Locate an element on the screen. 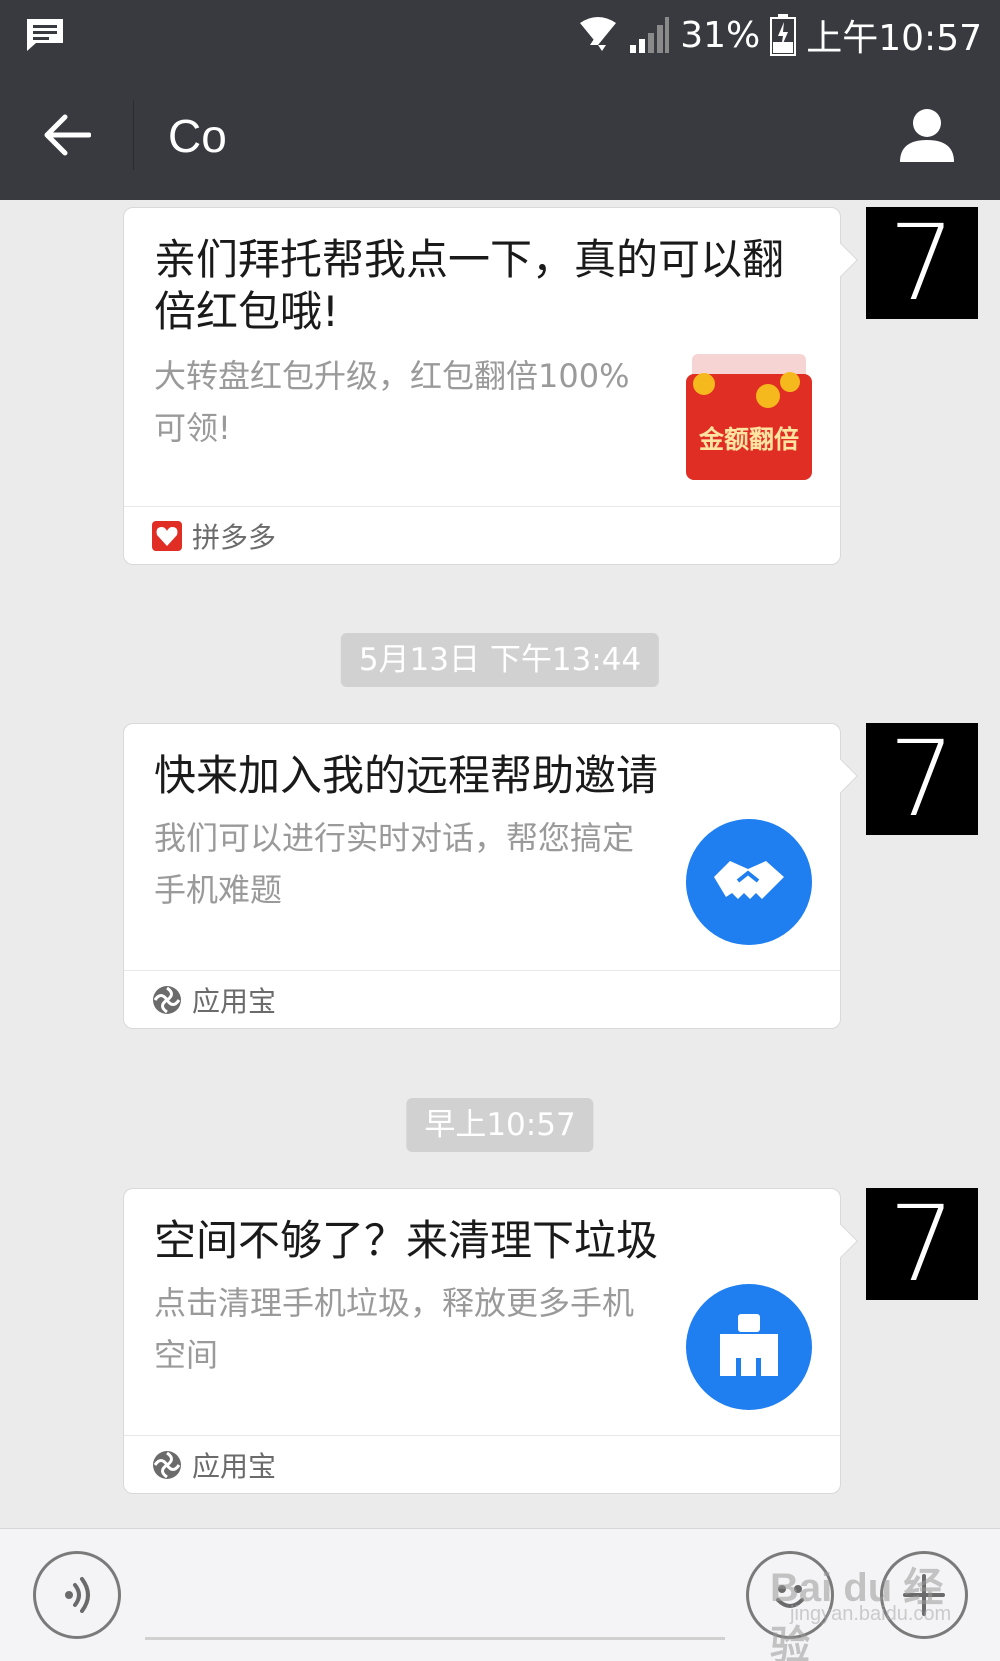 This screenshot has height=1661, width=1000. card-description: 点击清理手机垃圾，释放更多手机空间 is located at coordinates (394, 1329).